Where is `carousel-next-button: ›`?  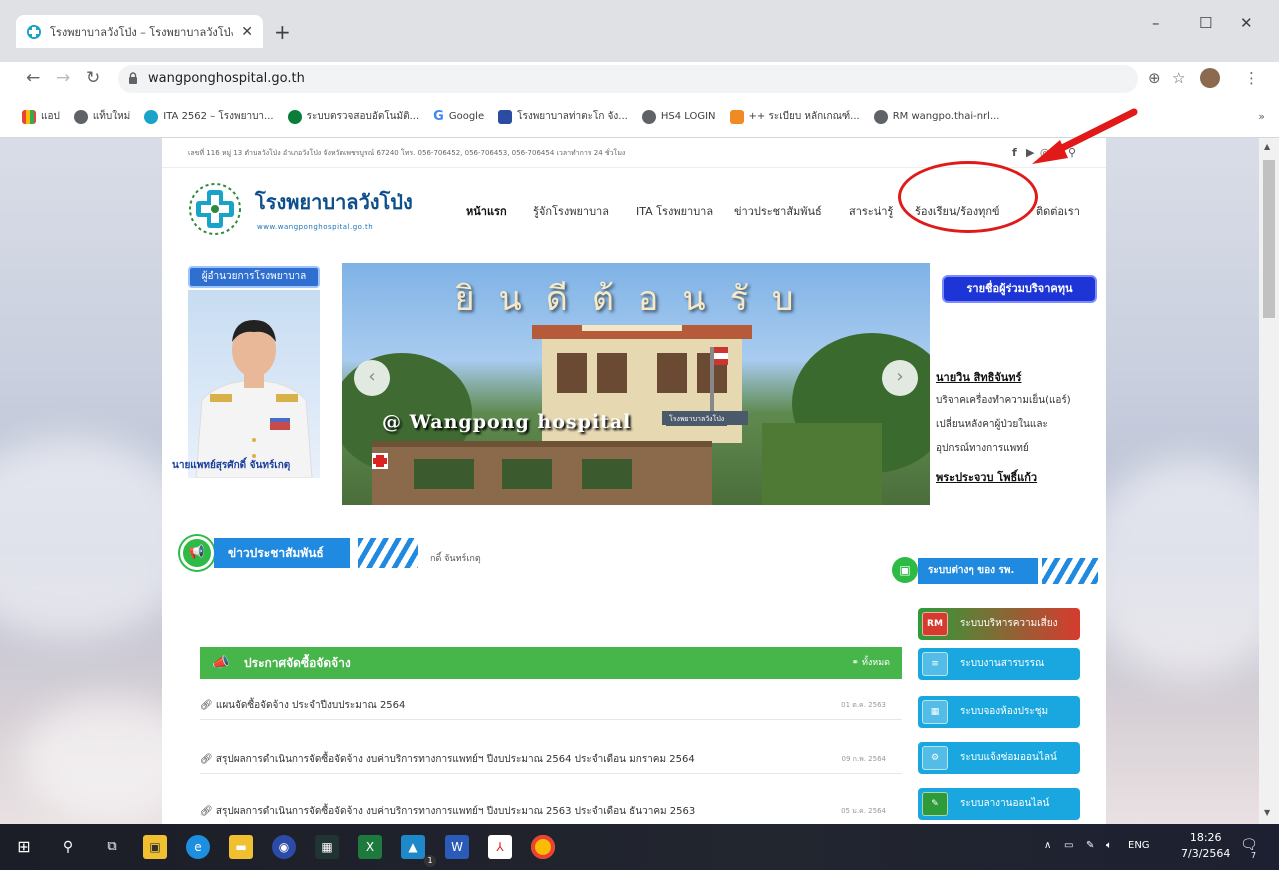
carousel-next-button: › is located at coordinates (900, 378).